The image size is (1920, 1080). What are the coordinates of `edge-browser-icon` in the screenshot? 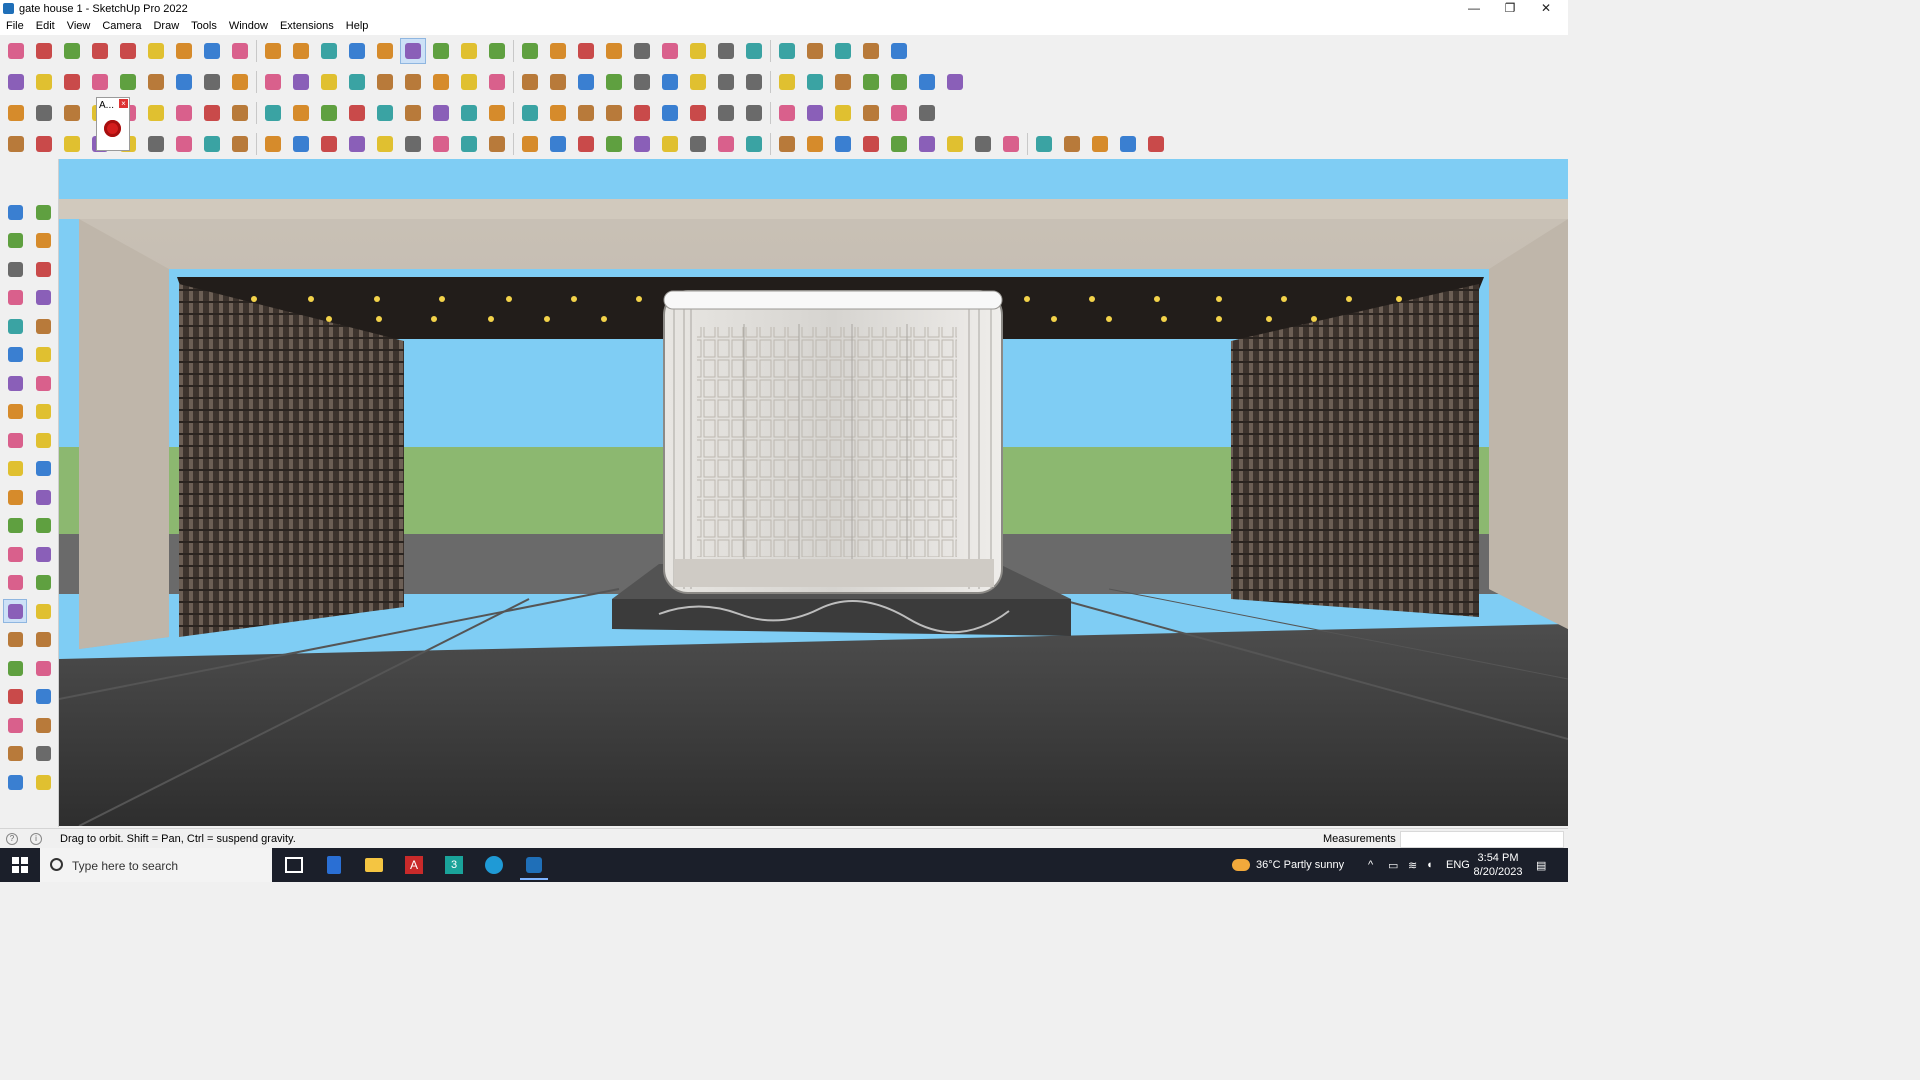 It's located at (494, 865).